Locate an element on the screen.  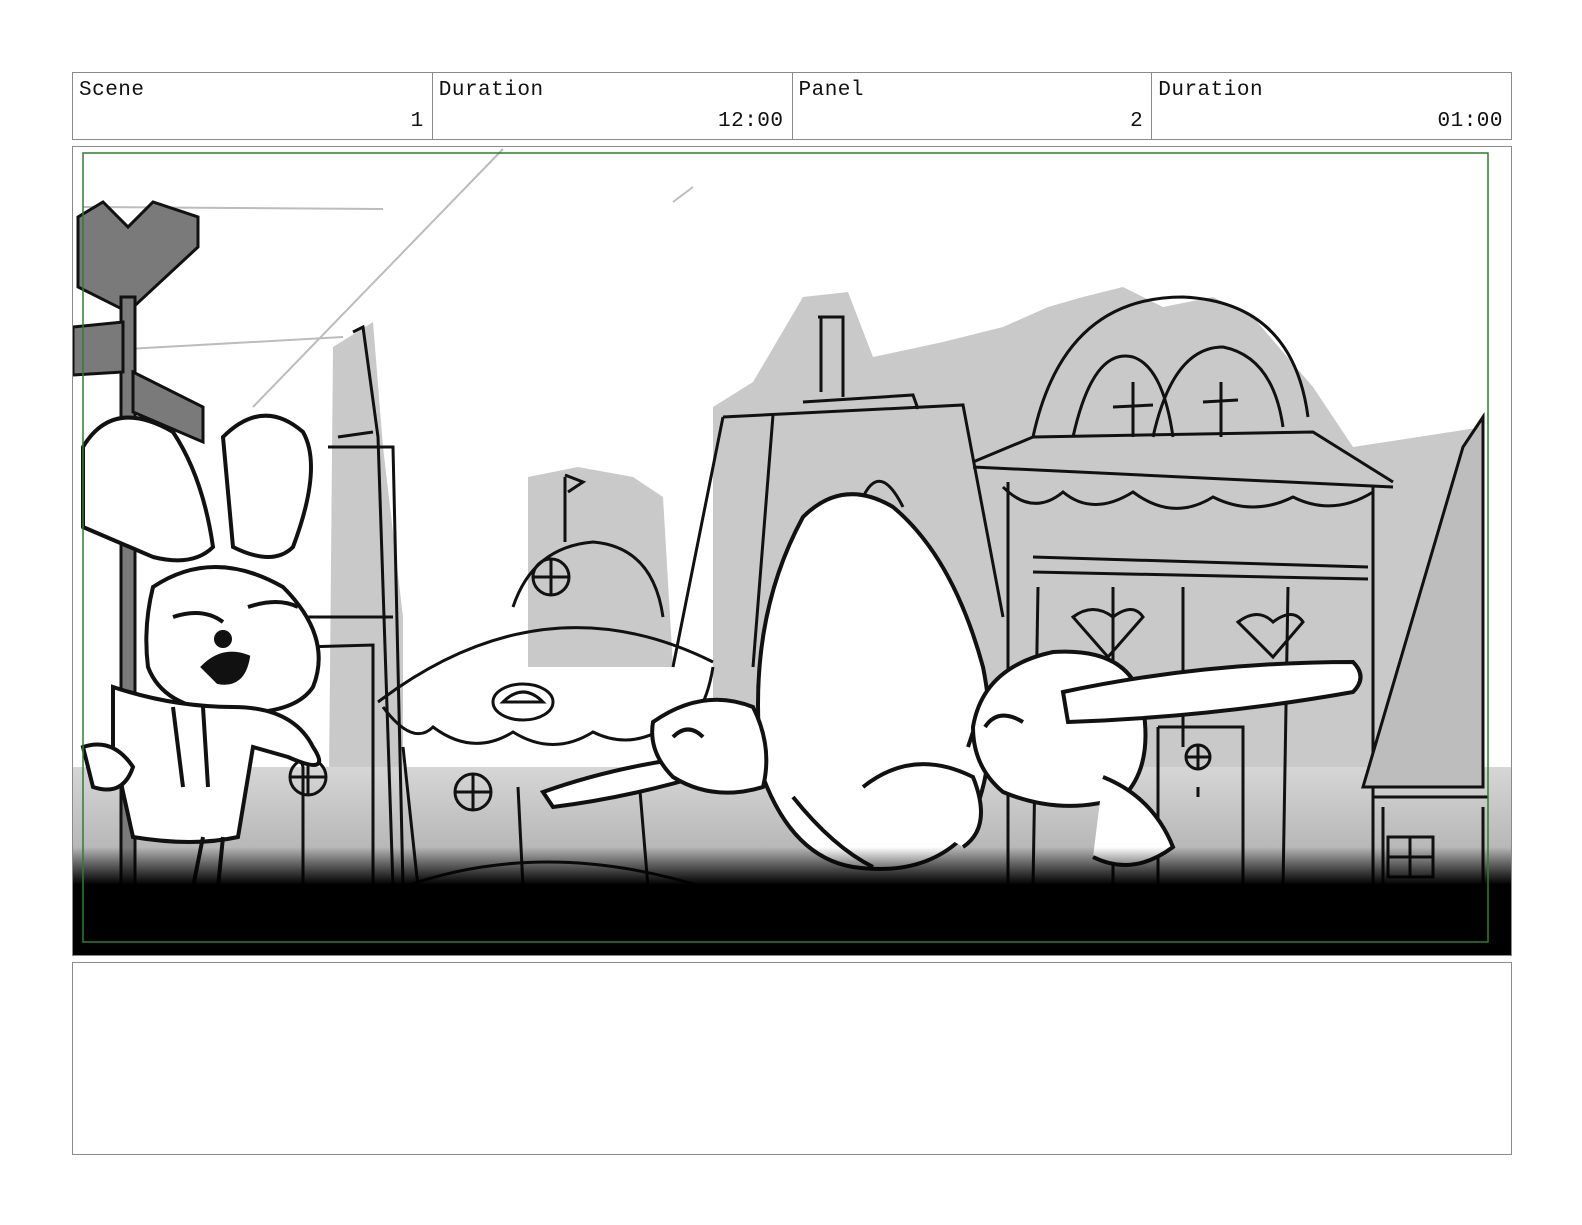
scene-duration-label: Duration is located at coordinates (491, 90).